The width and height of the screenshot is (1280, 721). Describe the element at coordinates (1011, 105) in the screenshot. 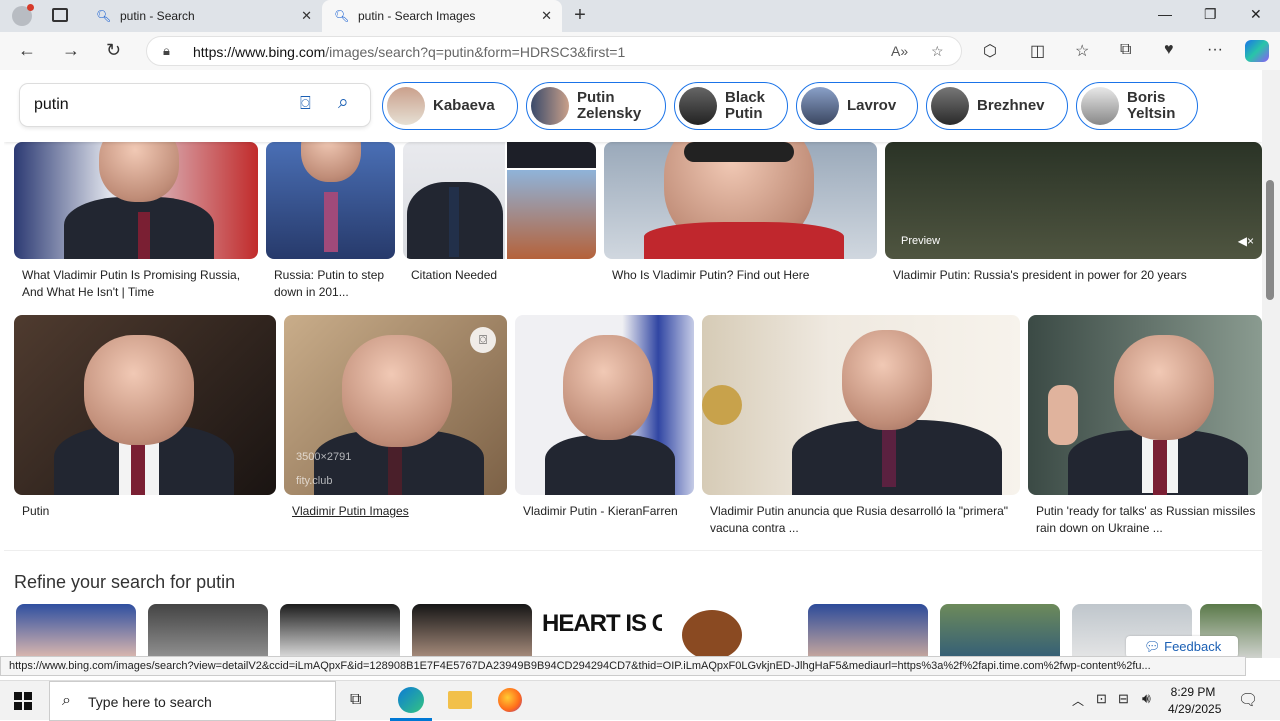

I see `chip-label: Brezhnev` at that location.